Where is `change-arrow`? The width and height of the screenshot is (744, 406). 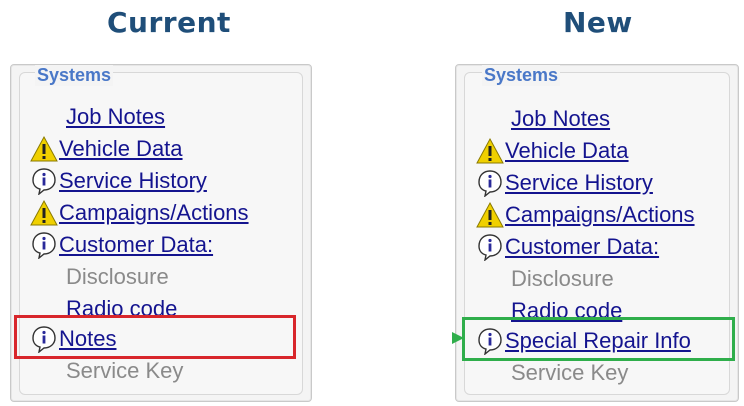 change-arrow is located at coordinates (380, 338).